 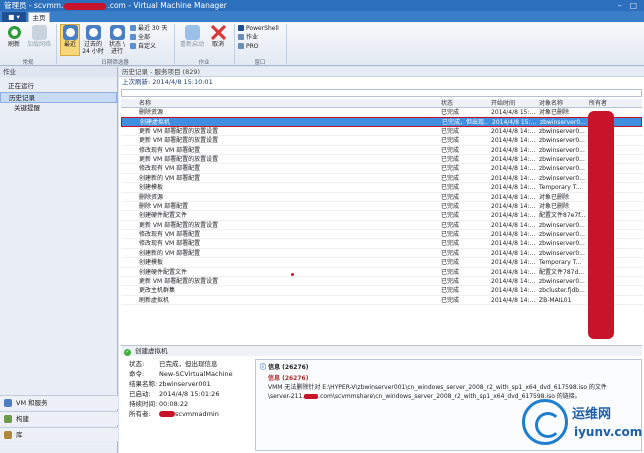 I want to click on file-menu-button: ■ ▾, so click(x=14, y=17).